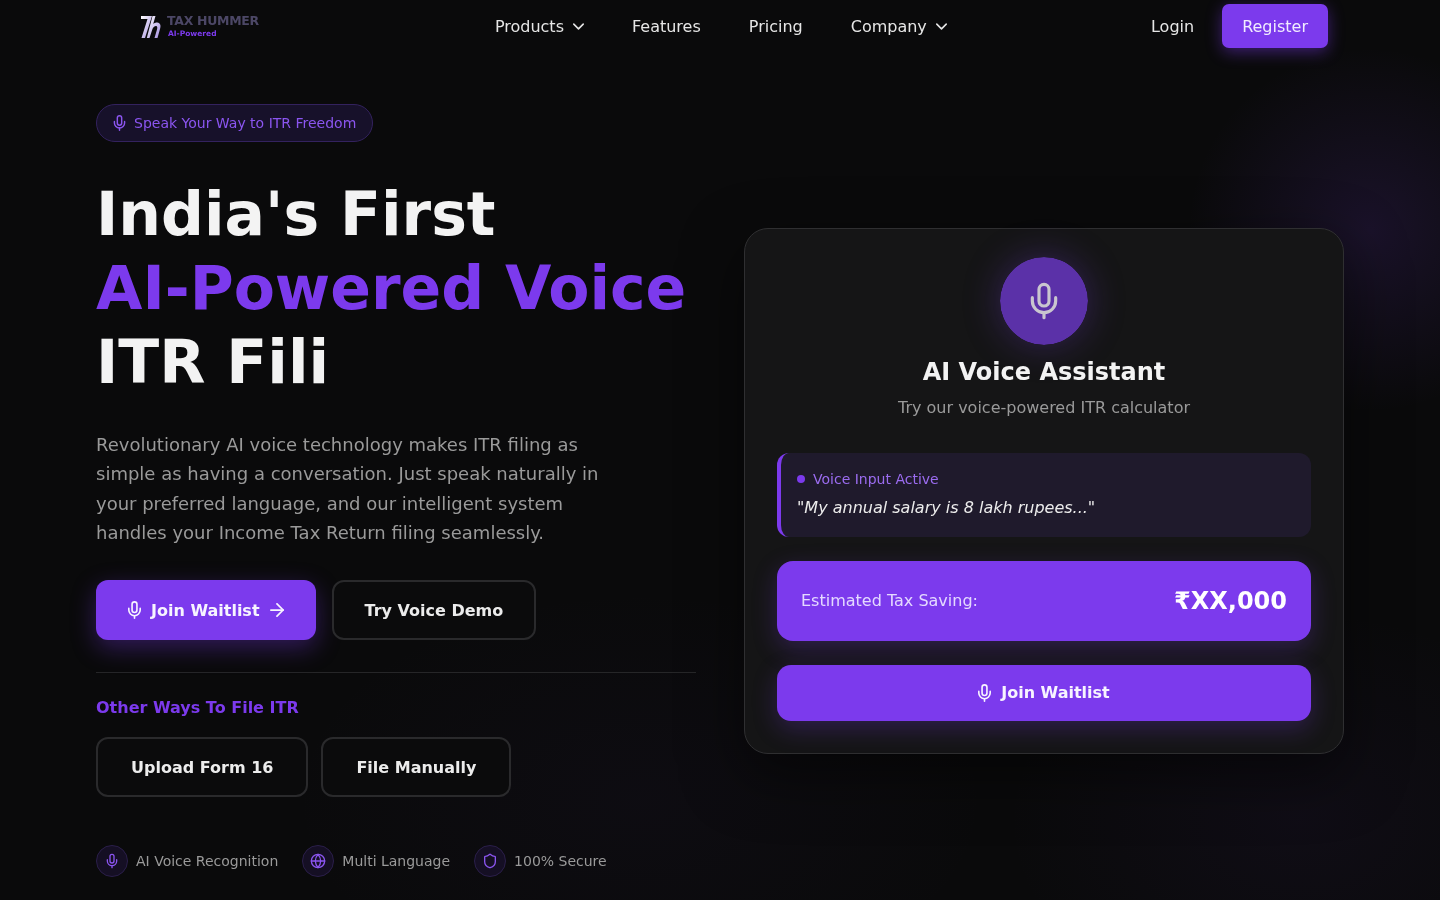  What do you see at coordinates (1044, 407) in the screenshot?
I see `card-subtitle: Try our voice-powered ITR calculator` at bounding box center [1044, 407].